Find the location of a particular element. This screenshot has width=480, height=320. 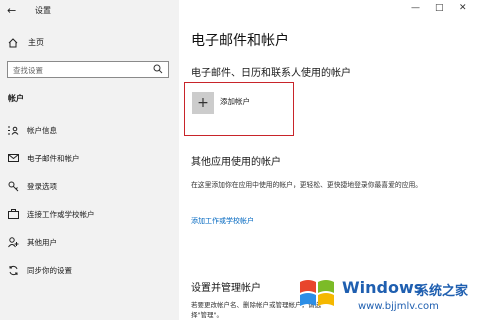

add-account-button: + is located at coordinates (203, 103).